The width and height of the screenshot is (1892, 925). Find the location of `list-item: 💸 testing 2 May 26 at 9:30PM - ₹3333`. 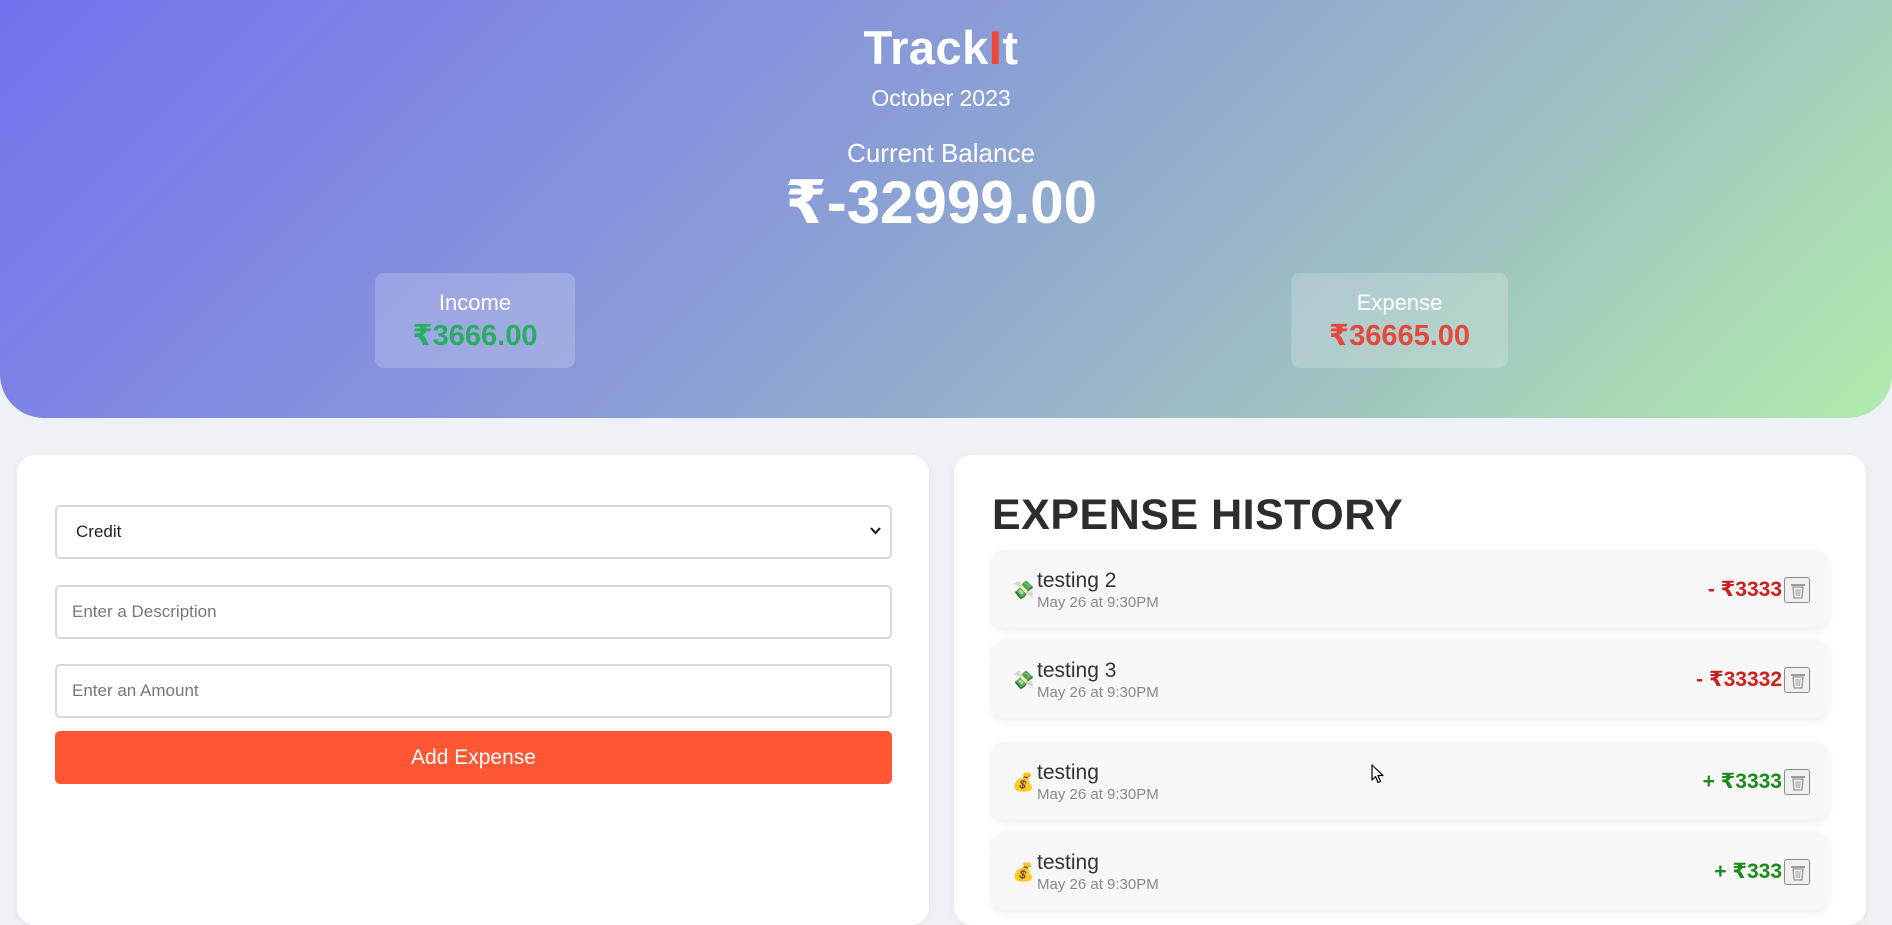

list-item: 💸 testing 2 May 26 at 9:30PM - ₹3333 is located at coordinates (1410, 589).